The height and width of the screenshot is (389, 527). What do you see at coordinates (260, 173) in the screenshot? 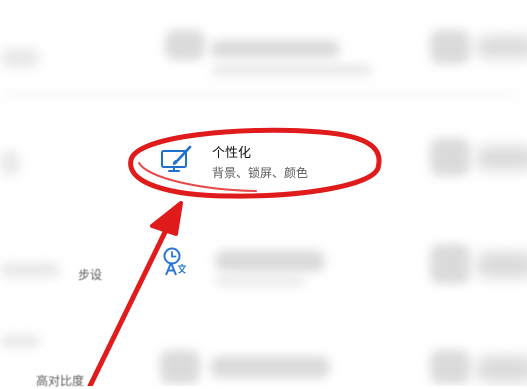
I see `personalization-subtitle: 背景、锁屏、颜色` at bounding box center [260, 173].